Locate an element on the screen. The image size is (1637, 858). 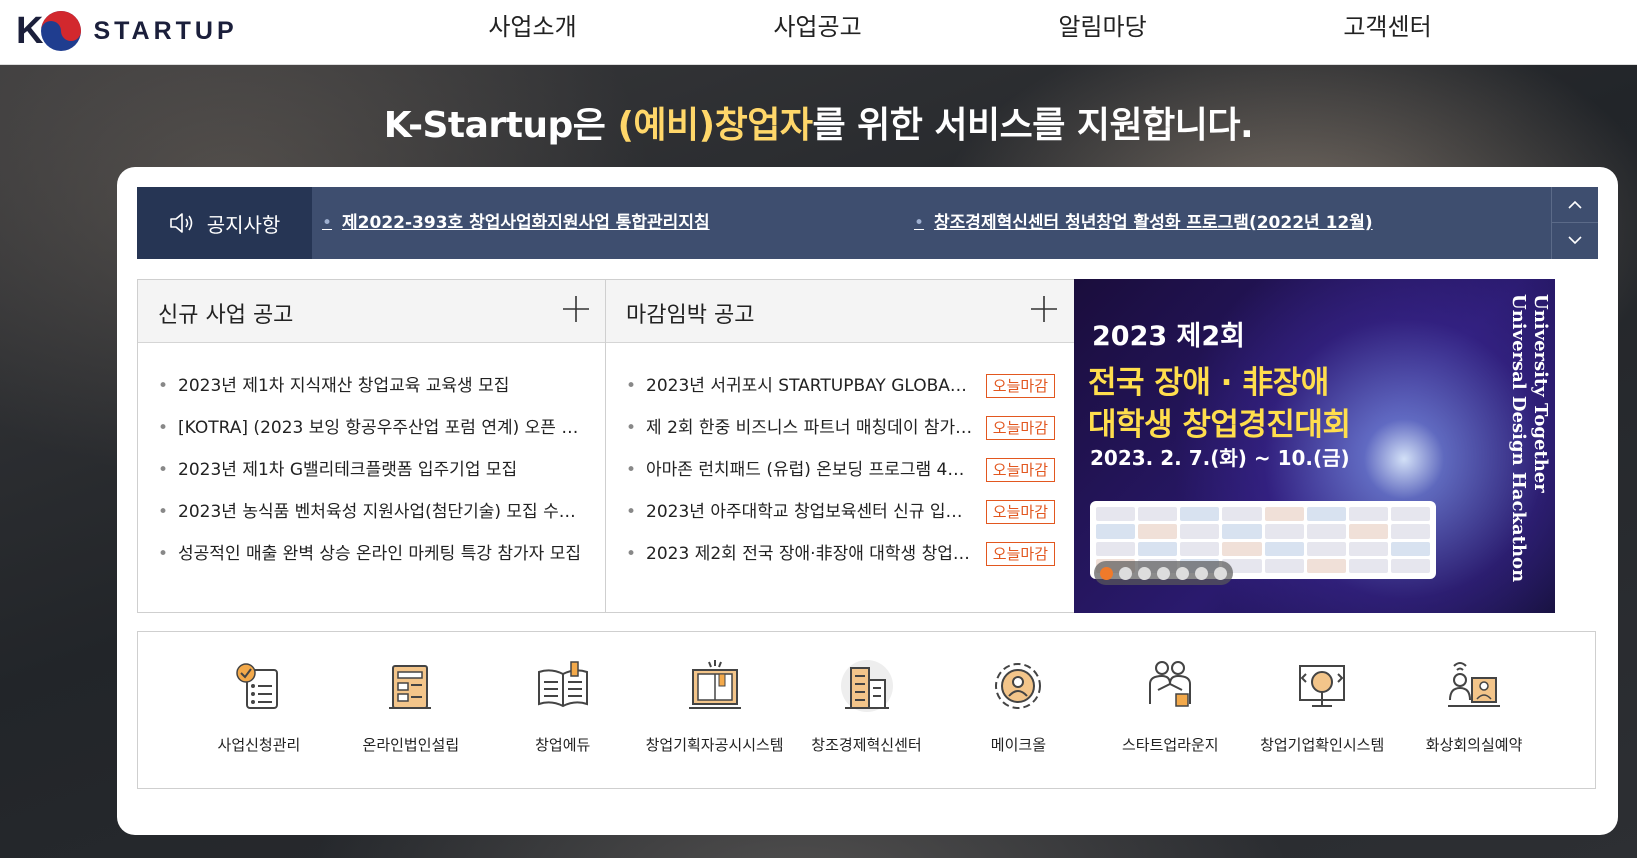
speaker-icon is located at coordinates (180, 223).